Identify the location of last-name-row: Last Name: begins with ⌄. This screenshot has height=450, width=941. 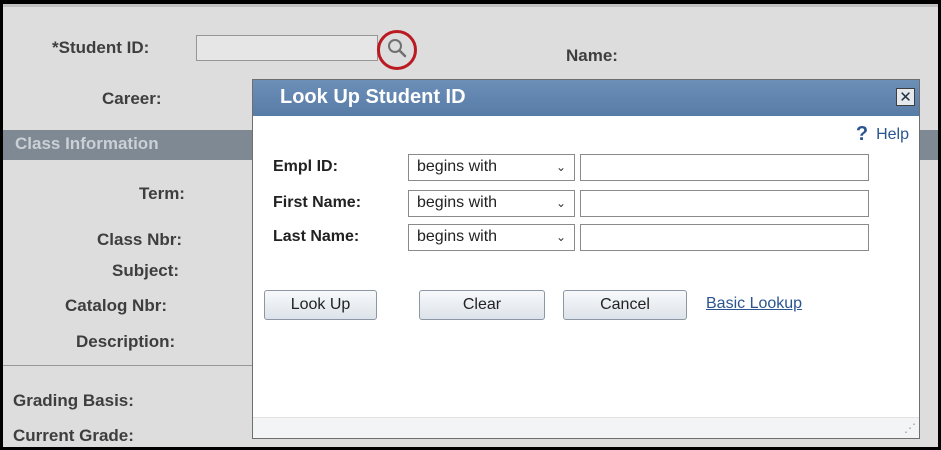
(571, 237).